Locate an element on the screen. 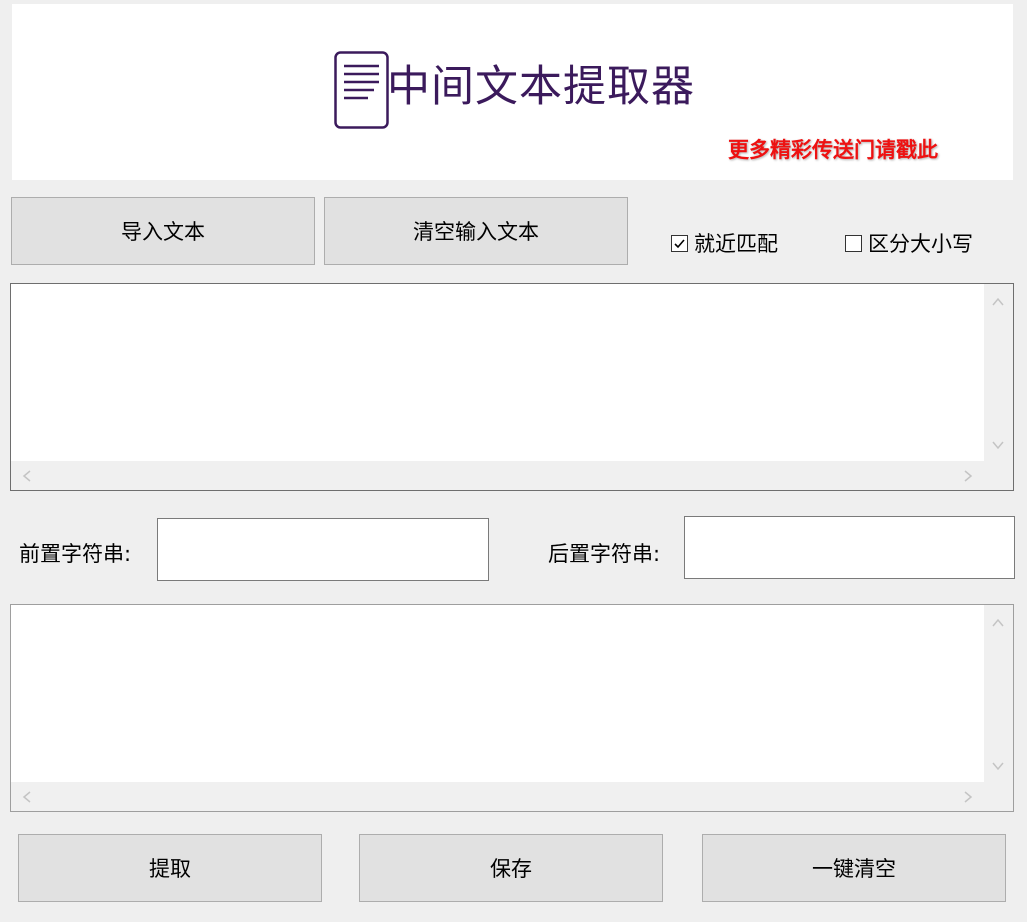 This screenshot has width=1027, height=922. promo-link: 更多精彩传送门请戳此 is located at coordinates (833, 149).